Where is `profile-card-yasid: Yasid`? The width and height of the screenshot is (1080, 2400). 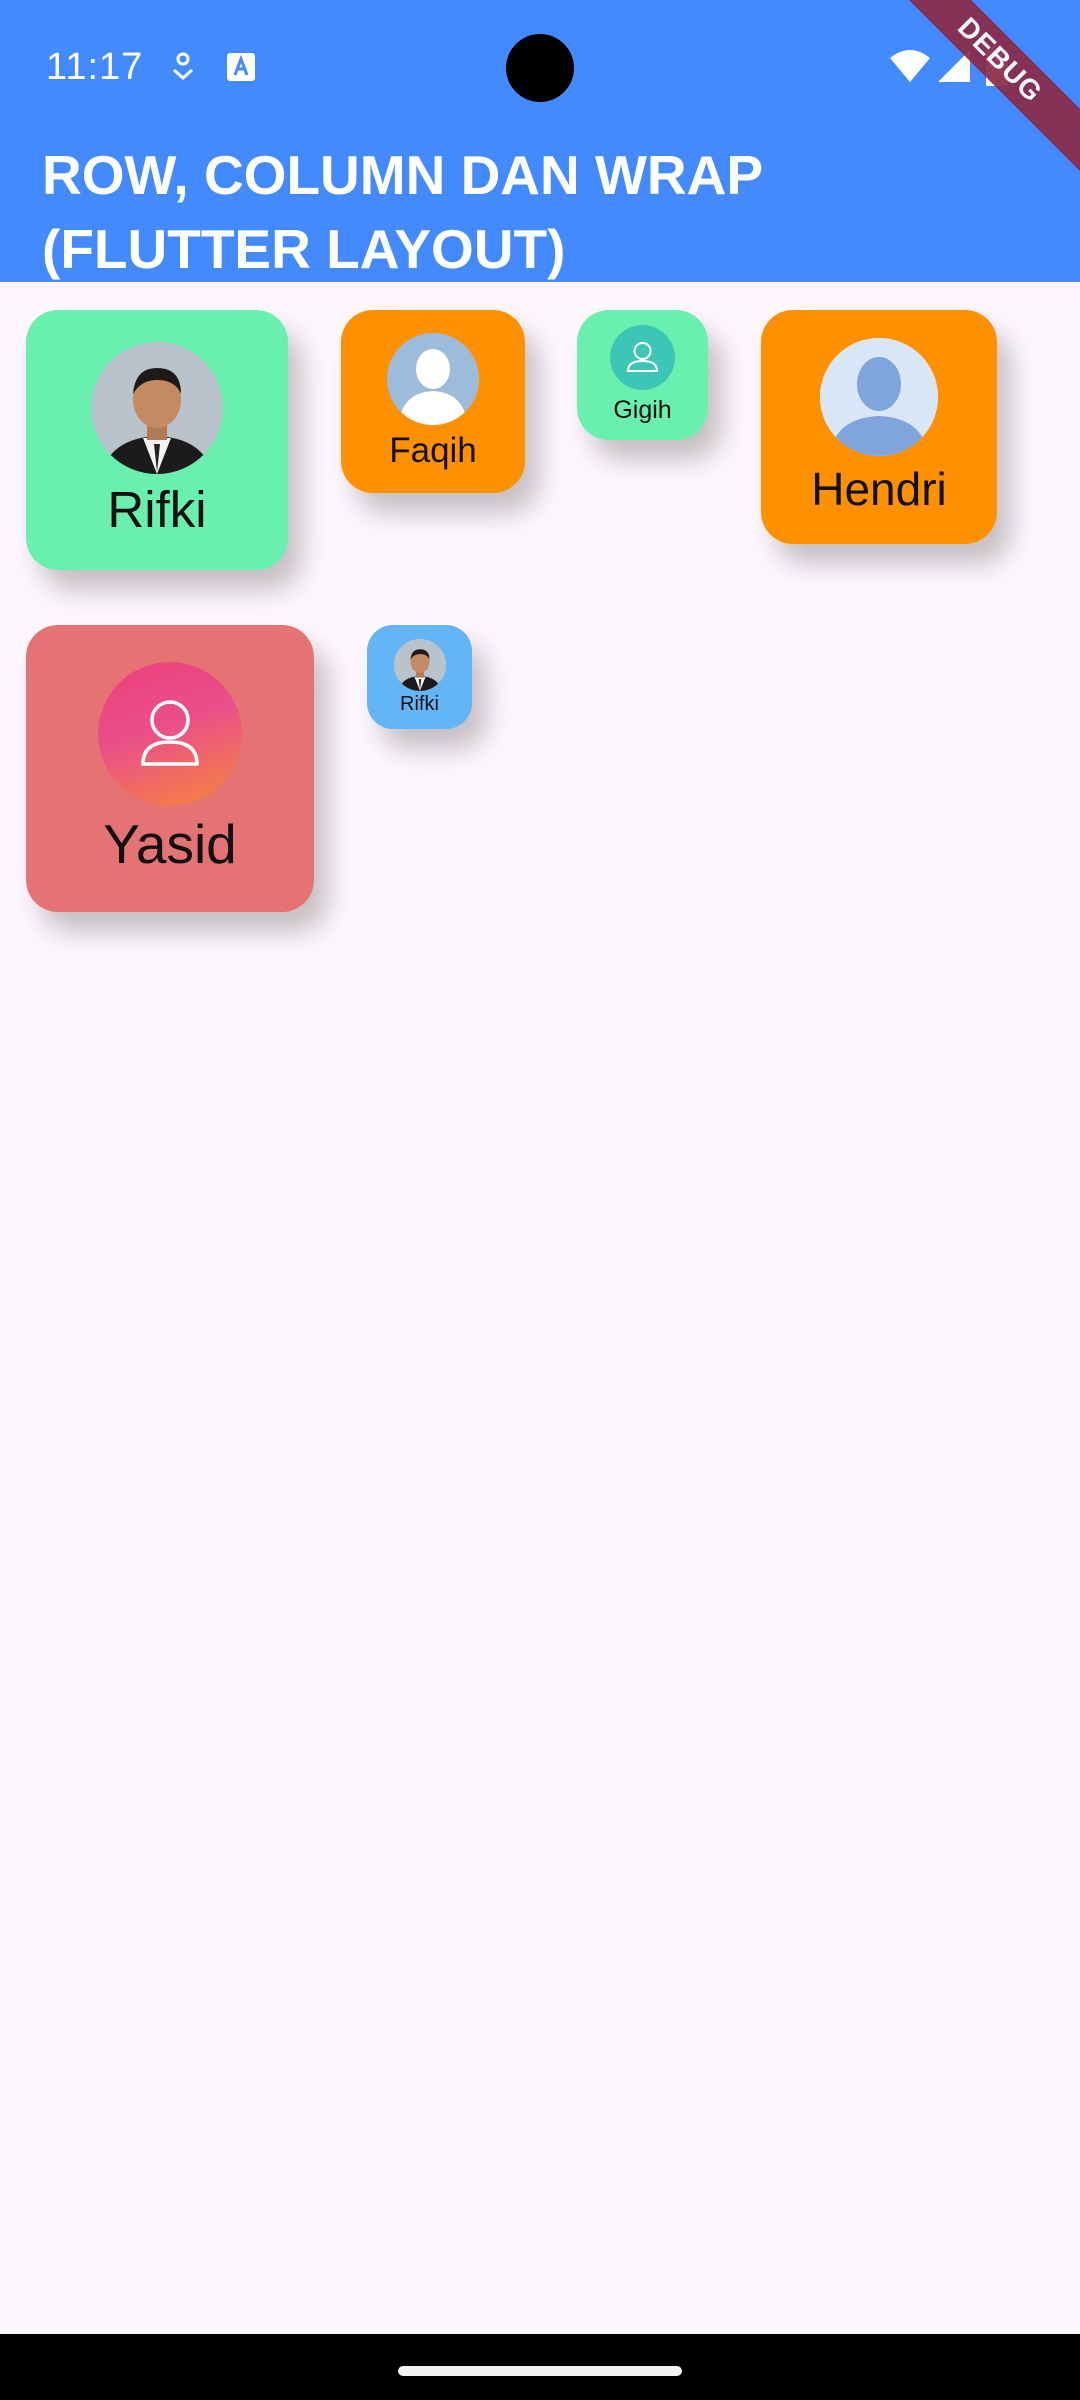
profile-card-yasid: Yasid is located at coordinates (170, 768).